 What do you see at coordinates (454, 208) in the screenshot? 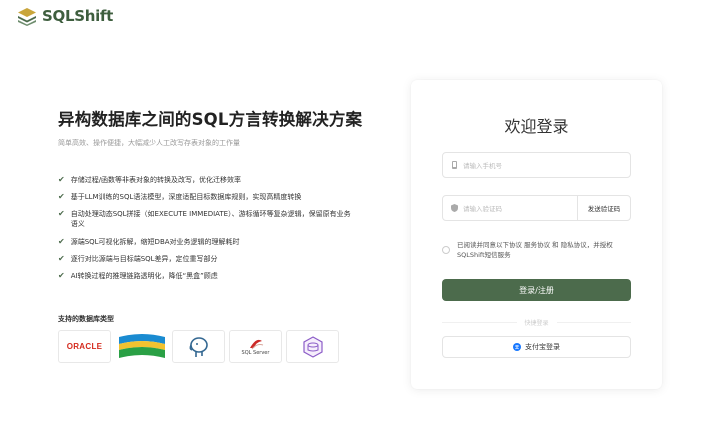
I see `shield-icon` at bounding box center [454, 208].